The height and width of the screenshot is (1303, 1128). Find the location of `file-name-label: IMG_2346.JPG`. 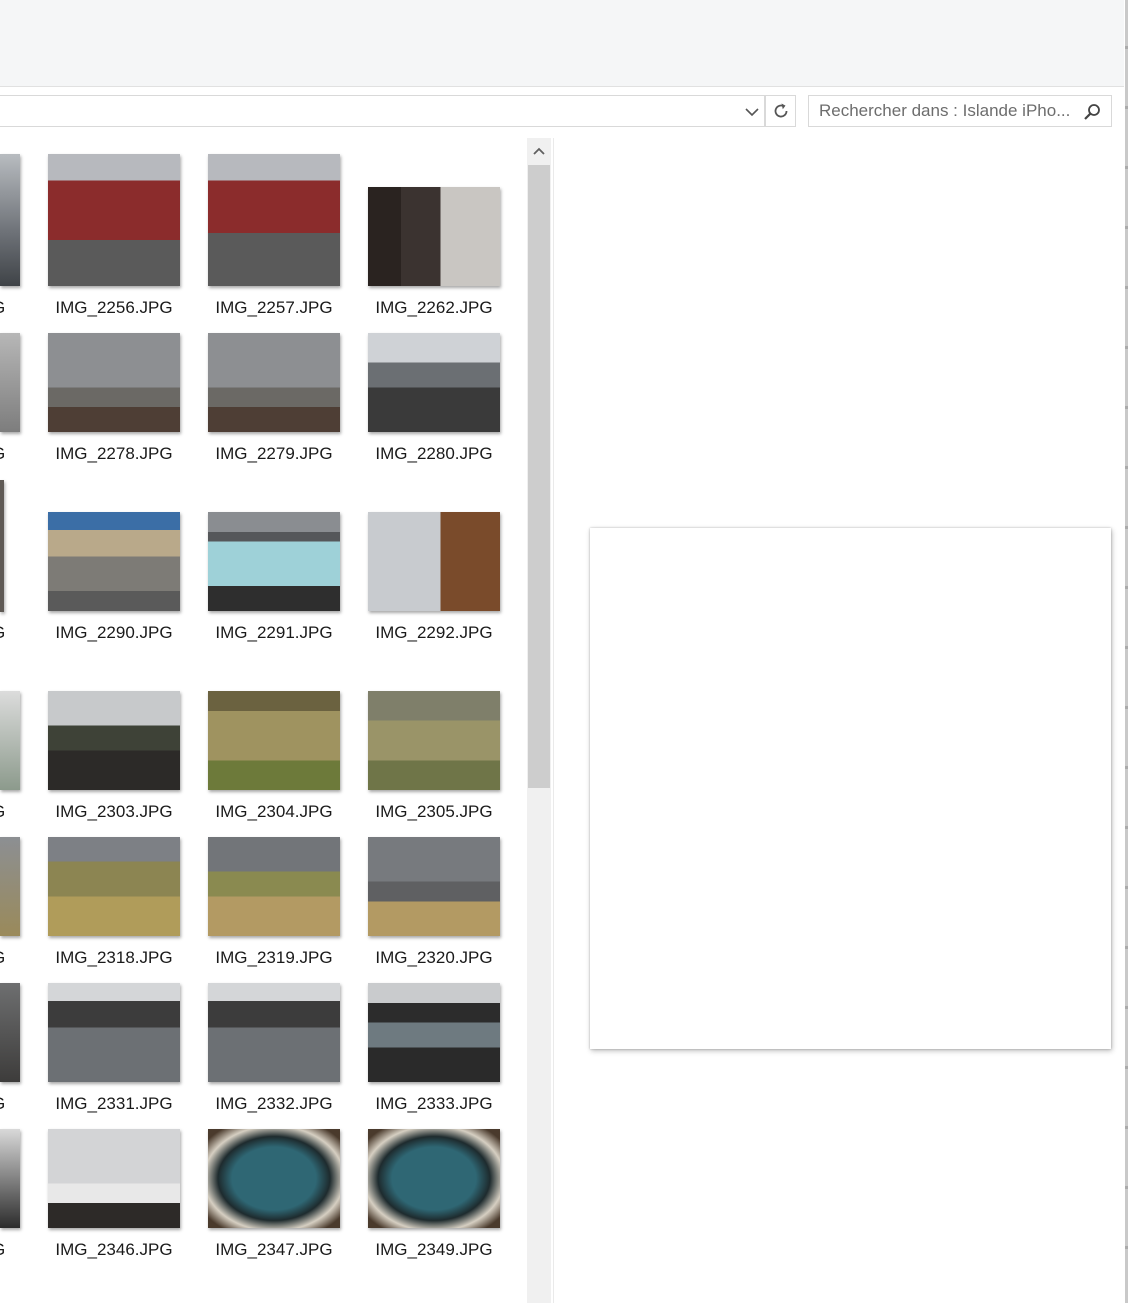

file-name-label: IMG_2346.JPG is located at coordinates (114, 1249).